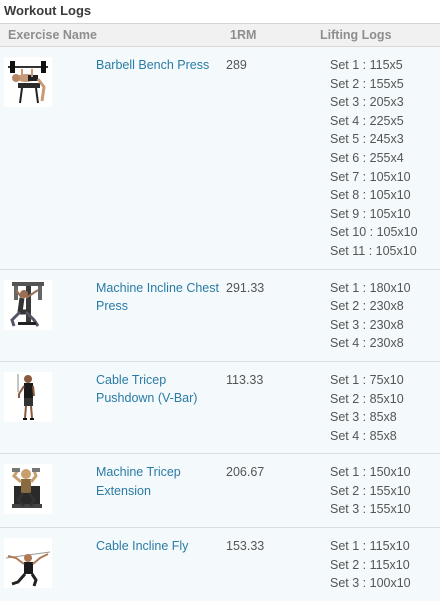  What do you see at coordinates (273, 407) in the screenshot?
I see `one-rm-value: 113.33` at bounding box center [273, 407].